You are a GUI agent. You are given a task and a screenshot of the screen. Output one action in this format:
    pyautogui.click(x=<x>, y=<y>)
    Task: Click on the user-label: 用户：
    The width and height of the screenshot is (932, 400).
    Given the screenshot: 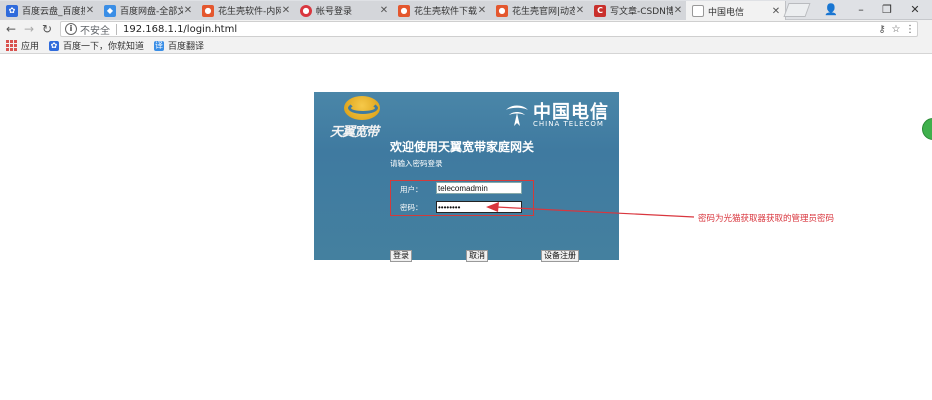 What is the action you would take?
    pyautogui.click(x=411, y=189)
    